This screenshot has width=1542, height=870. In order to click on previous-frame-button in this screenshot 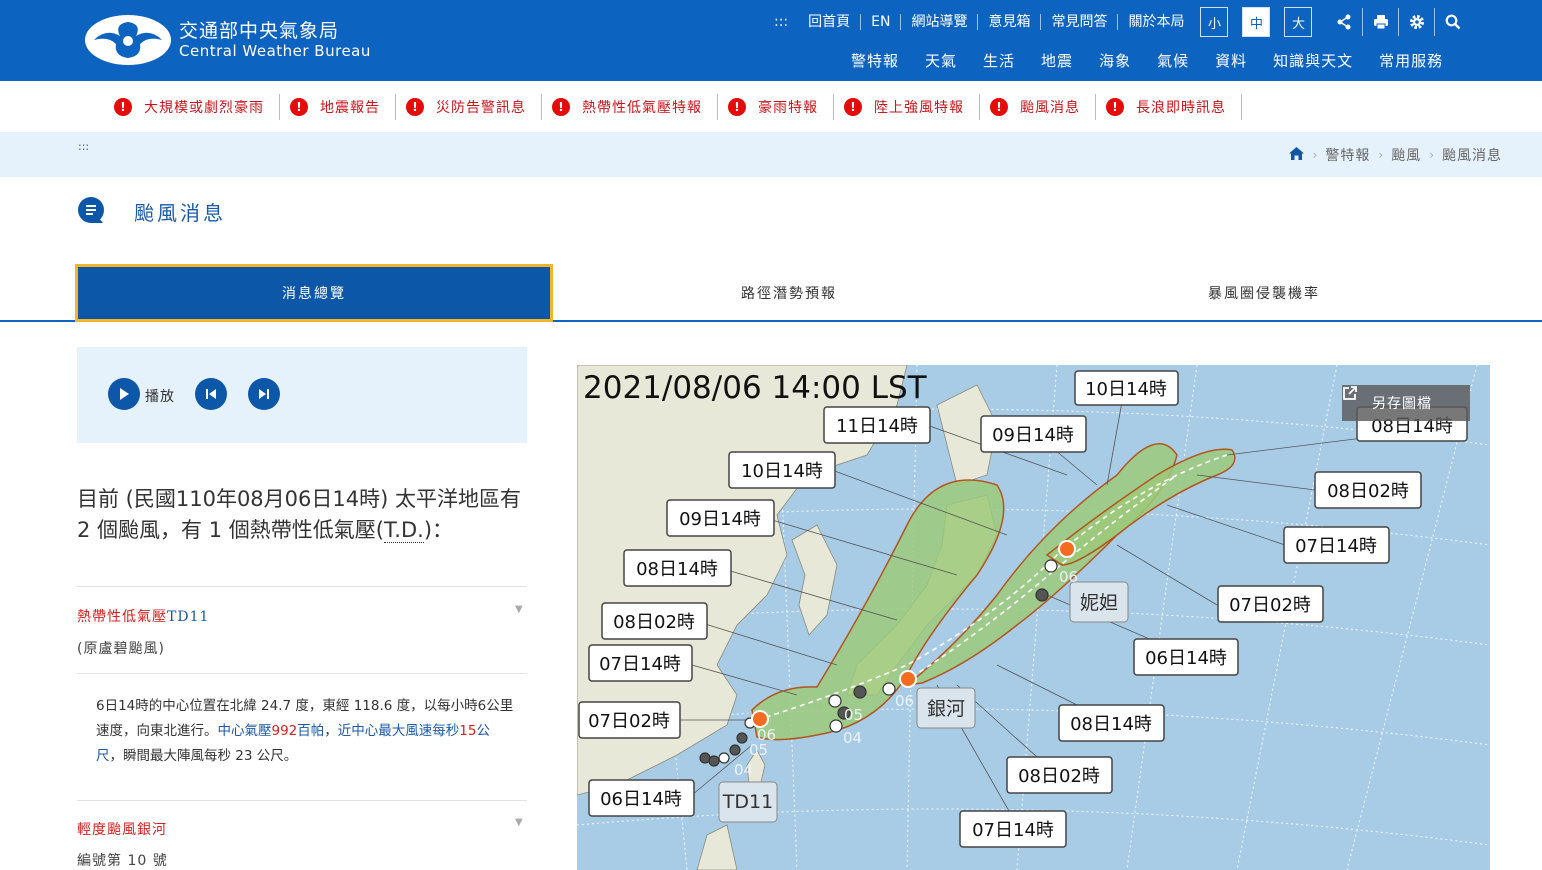, I will do `click(211, 394)`.